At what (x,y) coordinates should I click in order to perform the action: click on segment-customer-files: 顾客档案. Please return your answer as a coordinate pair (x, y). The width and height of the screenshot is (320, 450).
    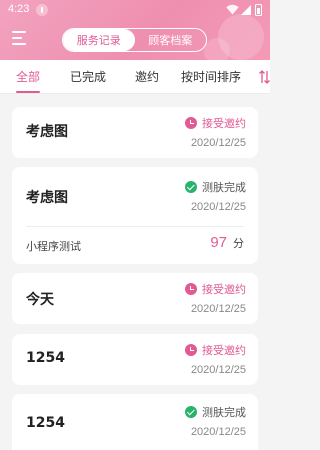
    Looking at the image, I should click on (171, 40).